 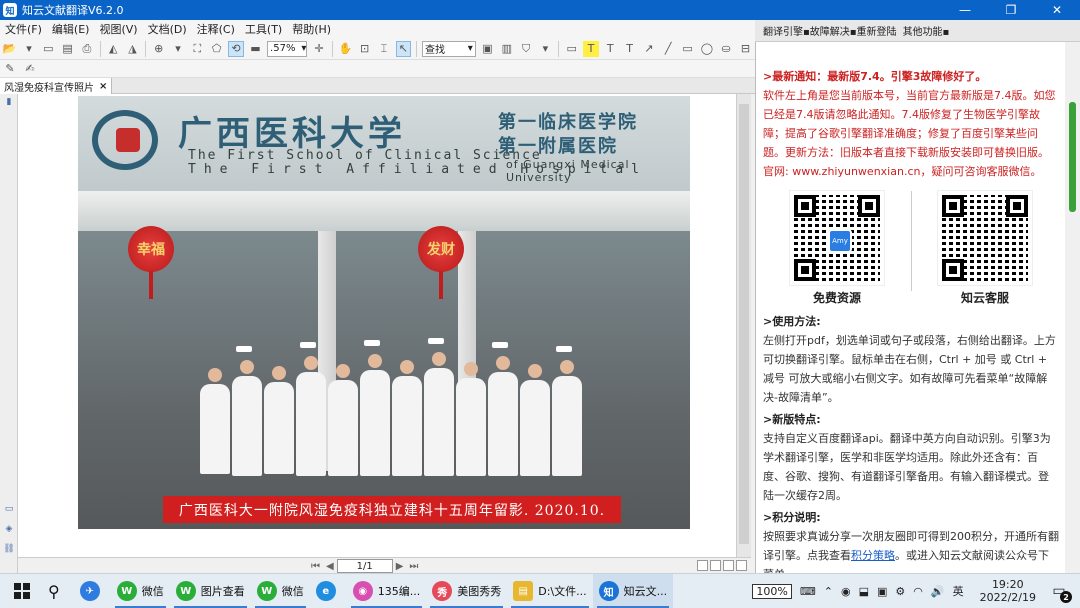 I want to click on engine-menu: 翻译引擎▪故障解决▪重新登陆, so click(x=830, y=30).